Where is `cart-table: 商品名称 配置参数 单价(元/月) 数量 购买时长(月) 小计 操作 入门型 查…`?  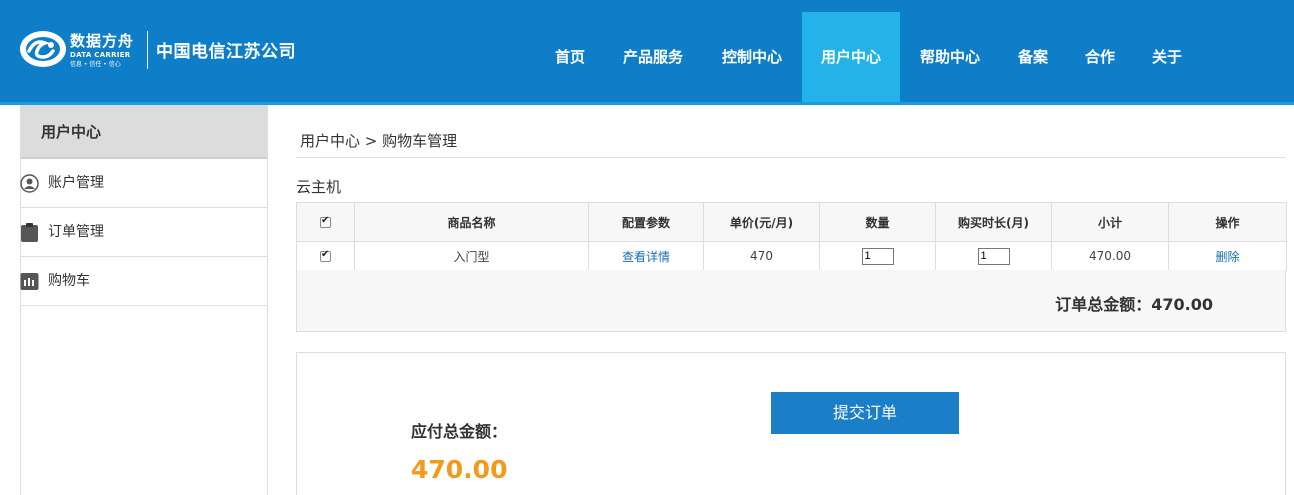 cart-table: 商品名称 配置参数 单价(元/月) 数量 购买时长(月) 小计 操作 入门型 查… is located at coordinates (791, 236).